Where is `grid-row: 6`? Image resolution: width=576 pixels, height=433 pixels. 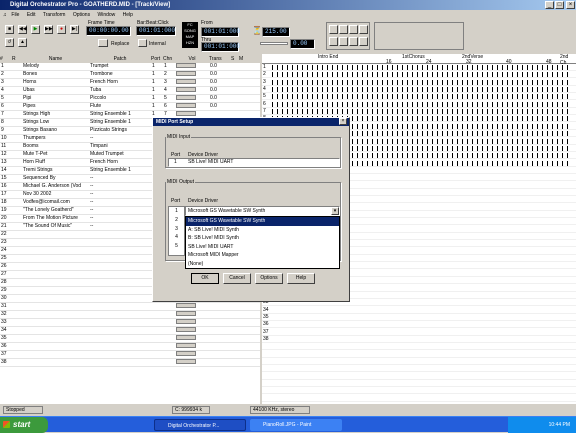 grid-row: 6 is located at coordinates (419, 104).